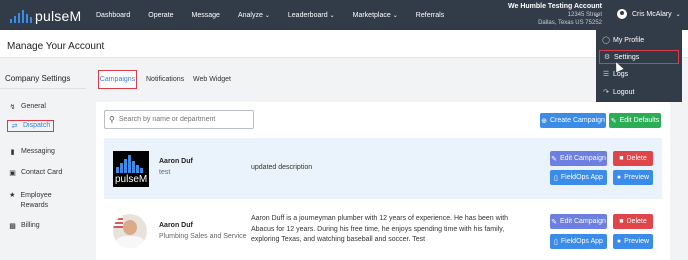  I want to click on sidebar-item-dispatch: ⇄ Dispatch, so click(31, 126).